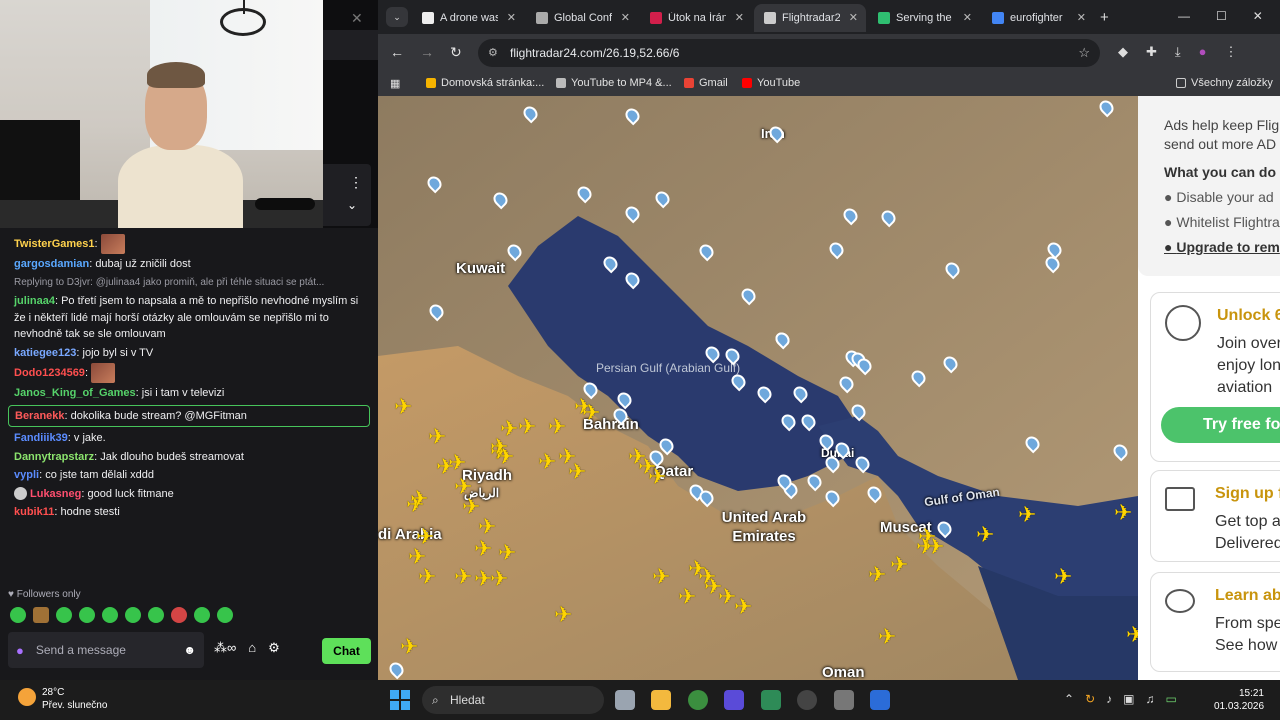 The height and width of the screenshot is (720, 1280). Describe the element at coordinates (706, 83) in the screenshot. I see `bookmark-gmail: Gmail` at that location.